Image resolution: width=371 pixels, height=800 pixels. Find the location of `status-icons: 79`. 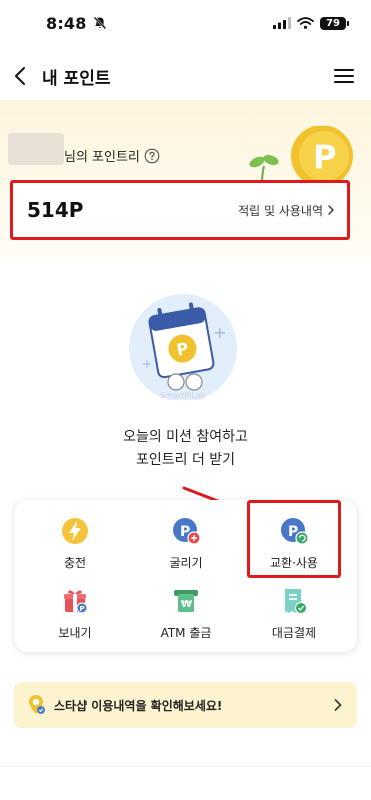

status-icons: 79 is located at coordinates (311, 23).